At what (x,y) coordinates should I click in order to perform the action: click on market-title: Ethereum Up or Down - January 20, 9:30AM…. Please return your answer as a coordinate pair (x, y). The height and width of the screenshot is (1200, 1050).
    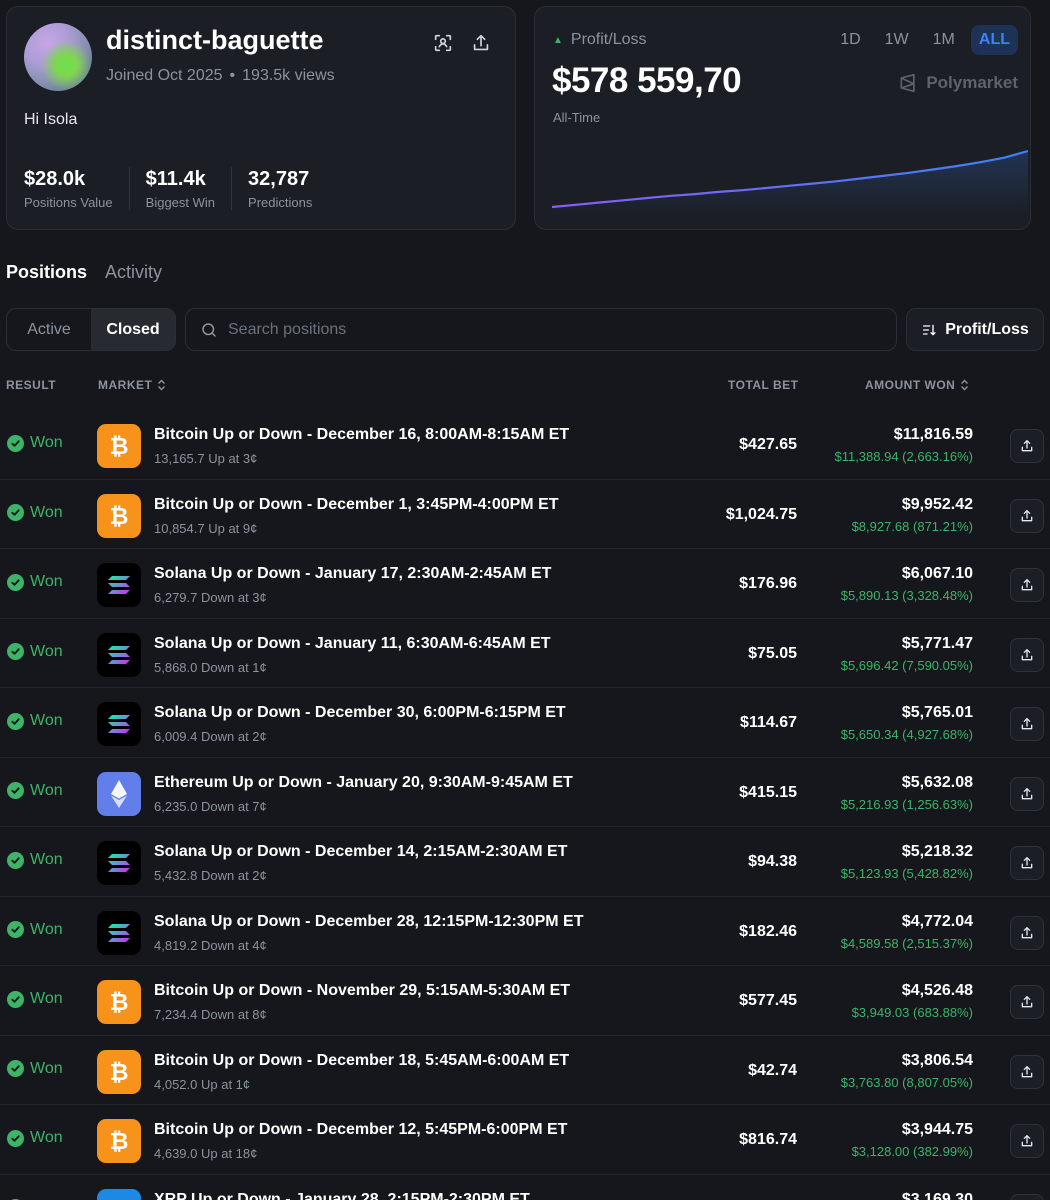
    Looking at the image, I should click on (363, 783).